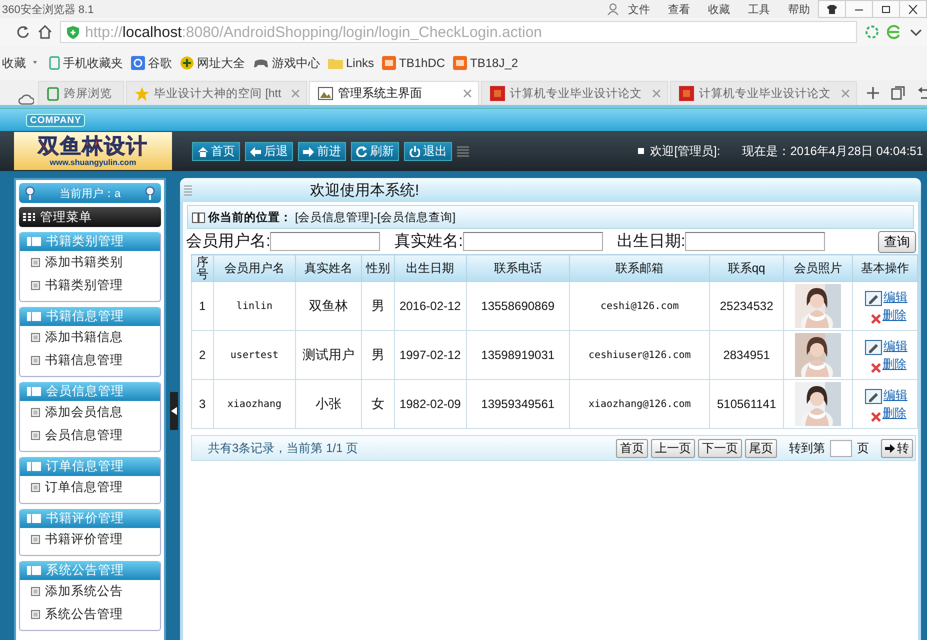 This screenshot has width=927, height=640. Describe the element at coordinates (863, 448) in the screenshot. I see `page-suffix: 页` at that location.